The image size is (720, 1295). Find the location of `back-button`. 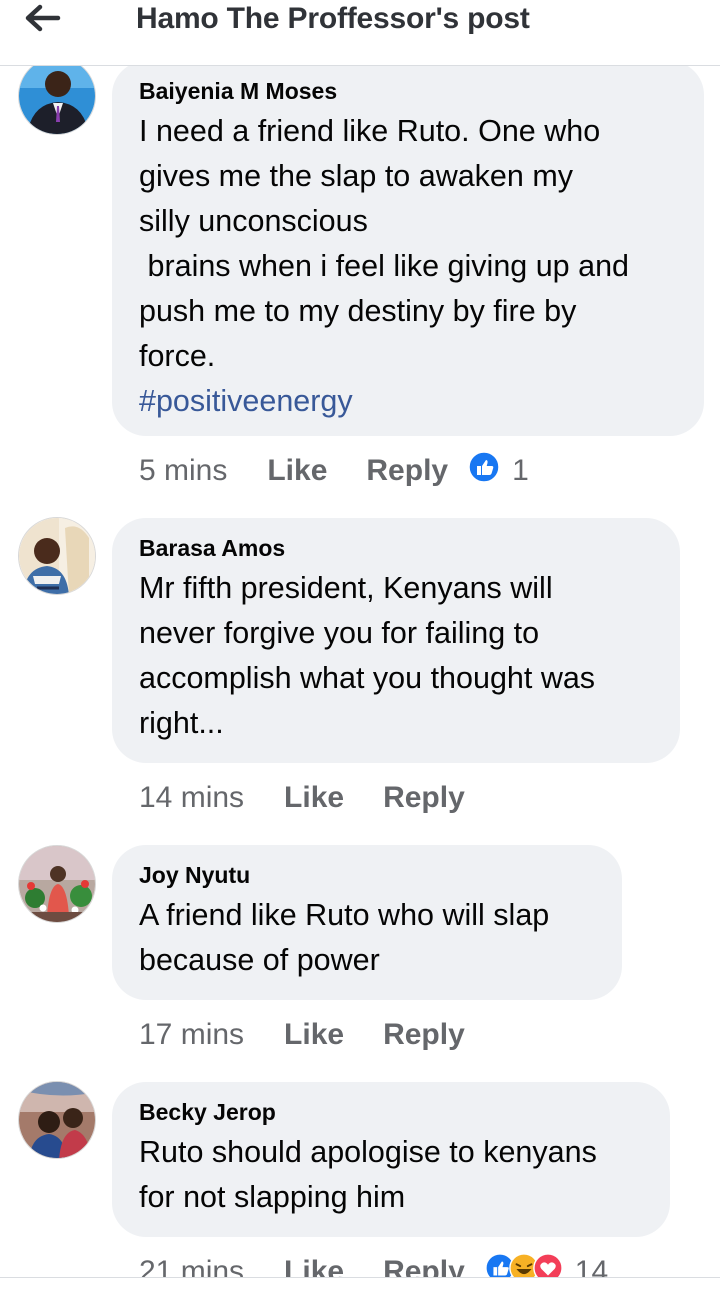

back-button is located at coordinates (52, 20).